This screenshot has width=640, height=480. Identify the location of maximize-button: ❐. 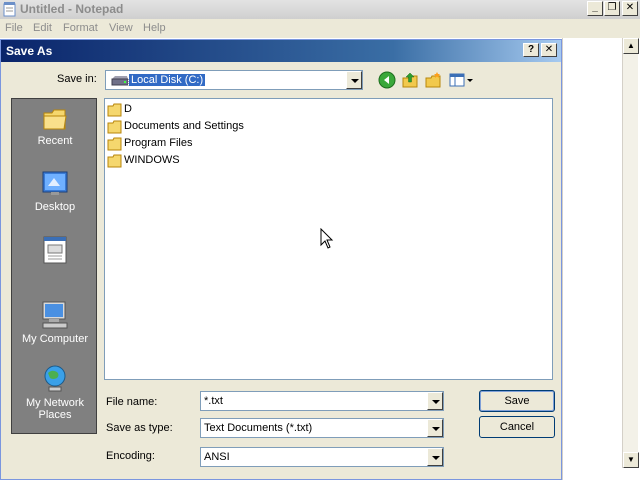
(612, 8).